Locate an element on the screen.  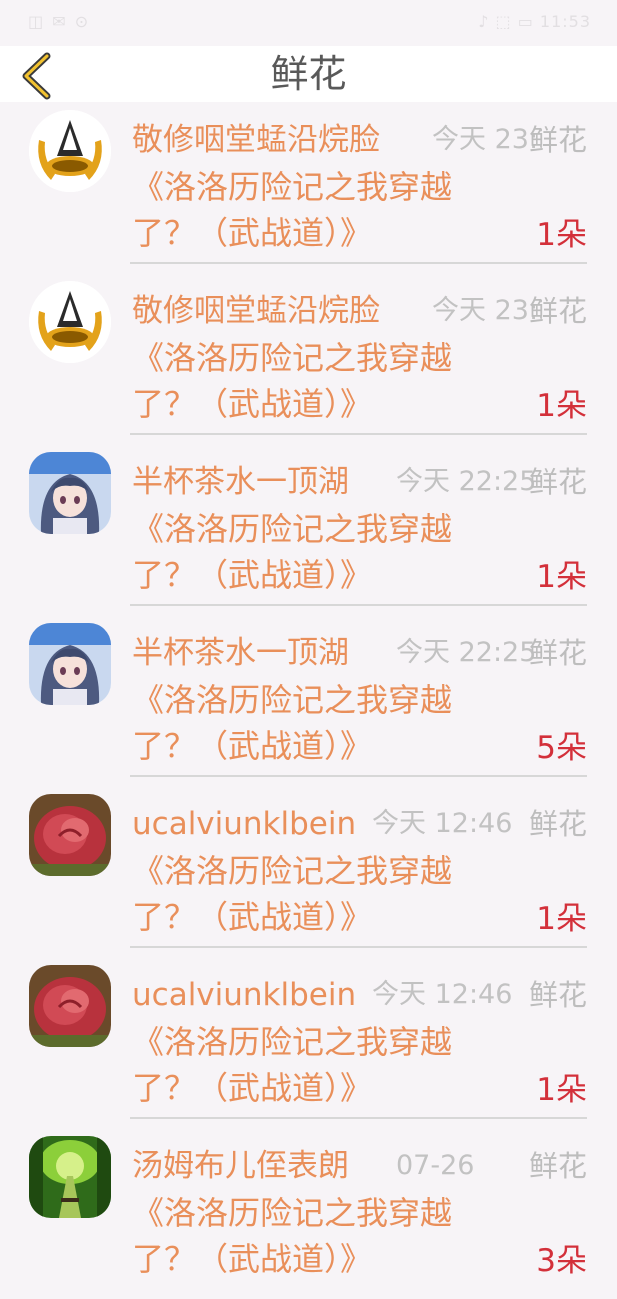
list-item: 汤姆布儿侄表朗 07-26 鲜花 《洛洛历险记之我穿越了？（武战道）》 3朵 is located at coordinates (308, 1213).